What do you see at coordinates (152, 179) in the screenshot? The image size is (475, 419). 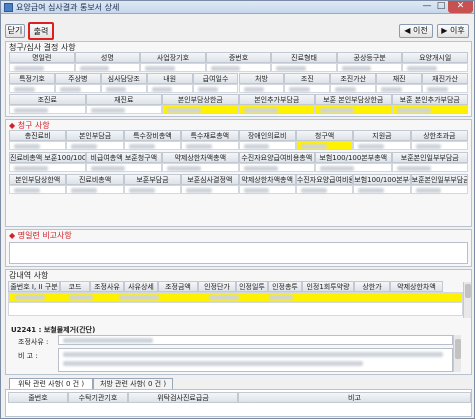 I see `column-header: 보훈부담금` at bounding box center [152, 179].